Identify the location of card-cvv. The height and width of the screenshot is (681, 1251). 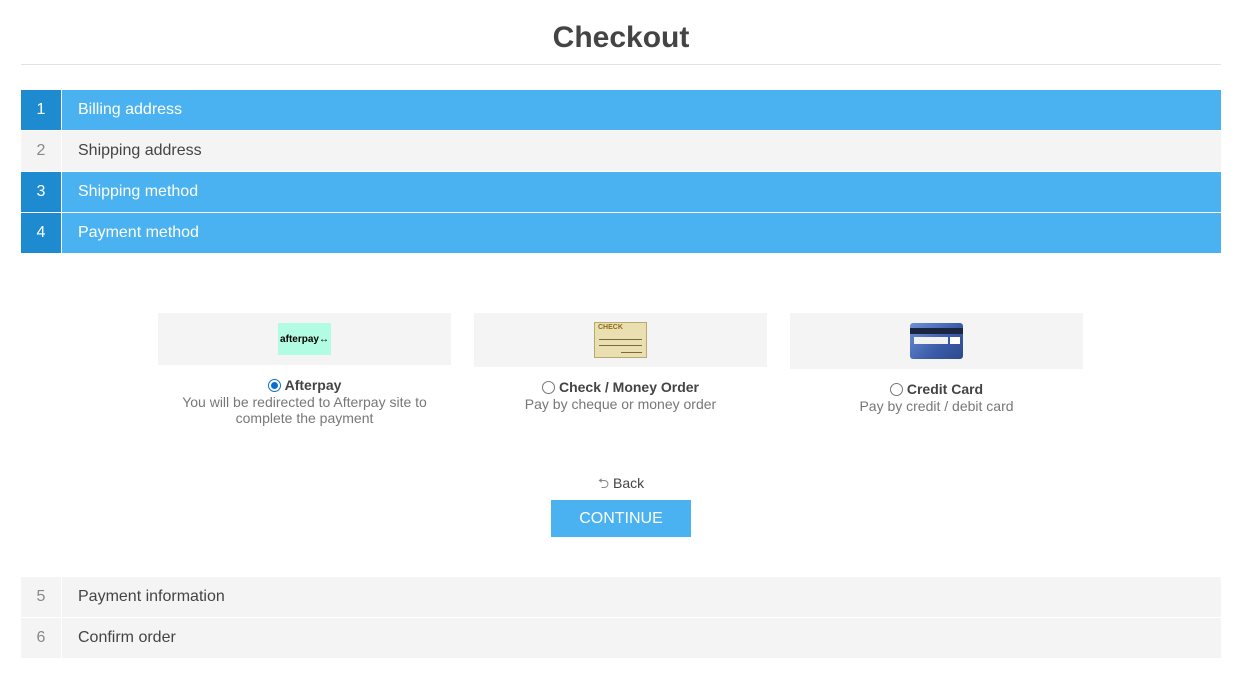
(955, 340).